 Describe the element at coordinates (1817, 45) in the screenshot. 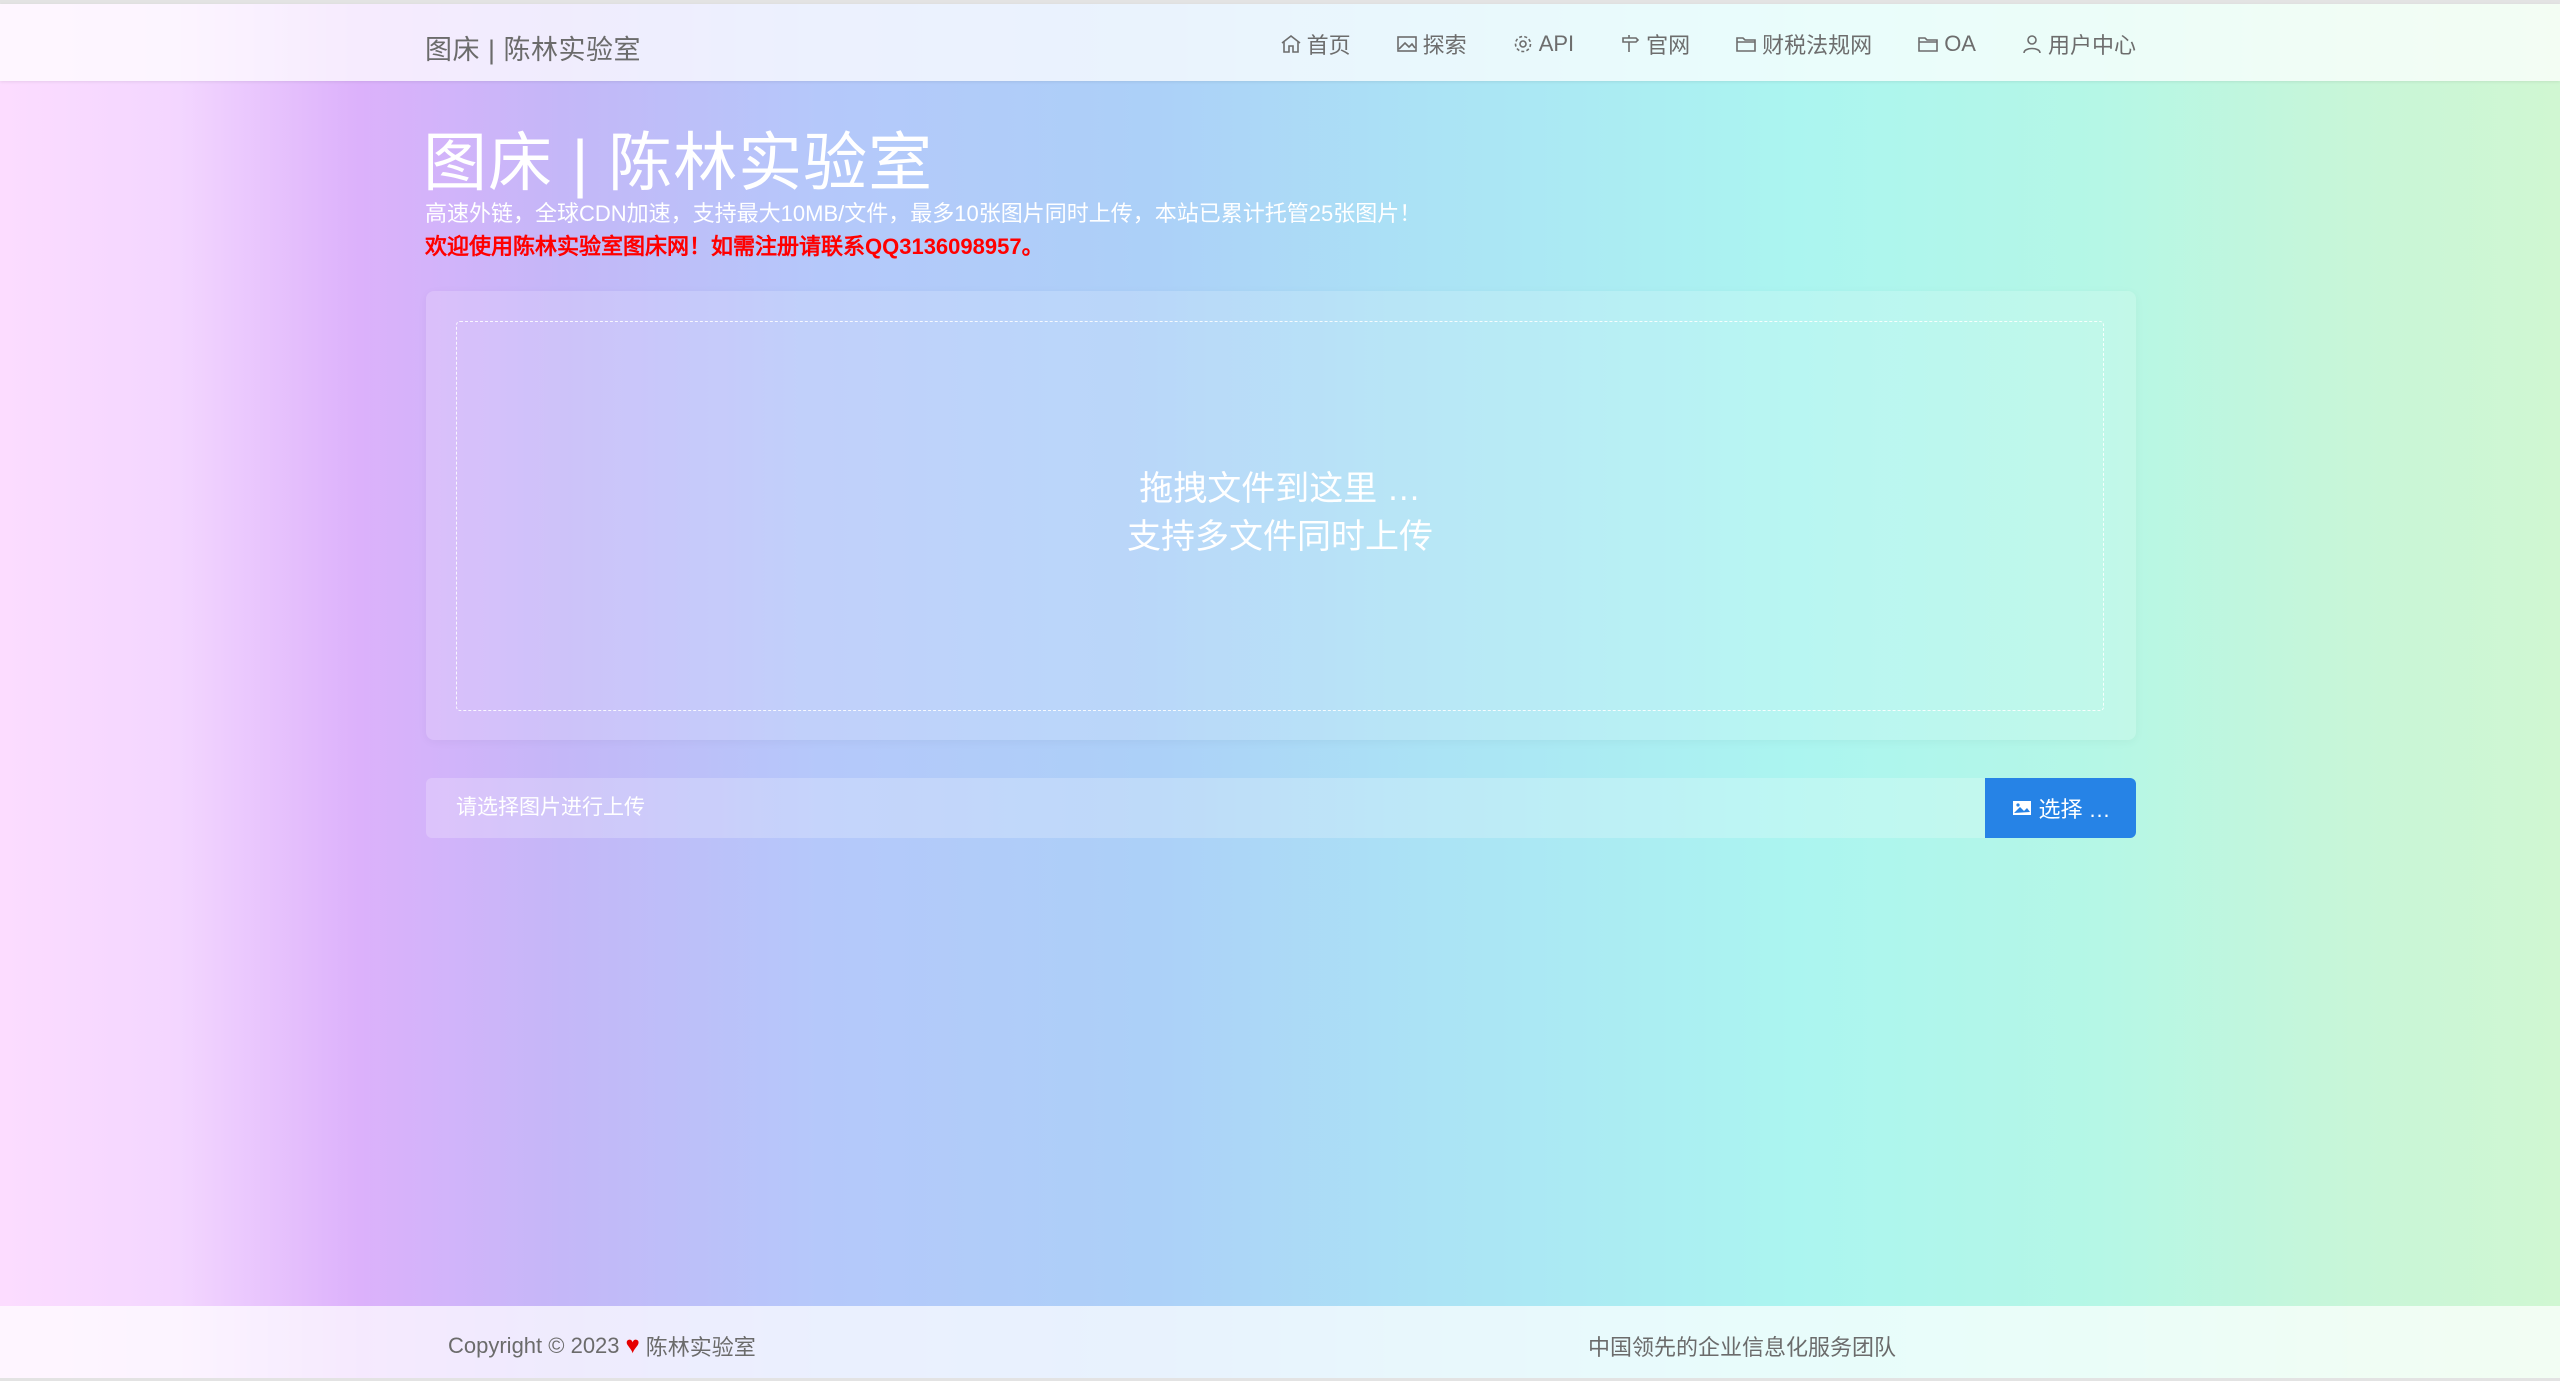

I see `nav-label: 财税法规网` at that location.